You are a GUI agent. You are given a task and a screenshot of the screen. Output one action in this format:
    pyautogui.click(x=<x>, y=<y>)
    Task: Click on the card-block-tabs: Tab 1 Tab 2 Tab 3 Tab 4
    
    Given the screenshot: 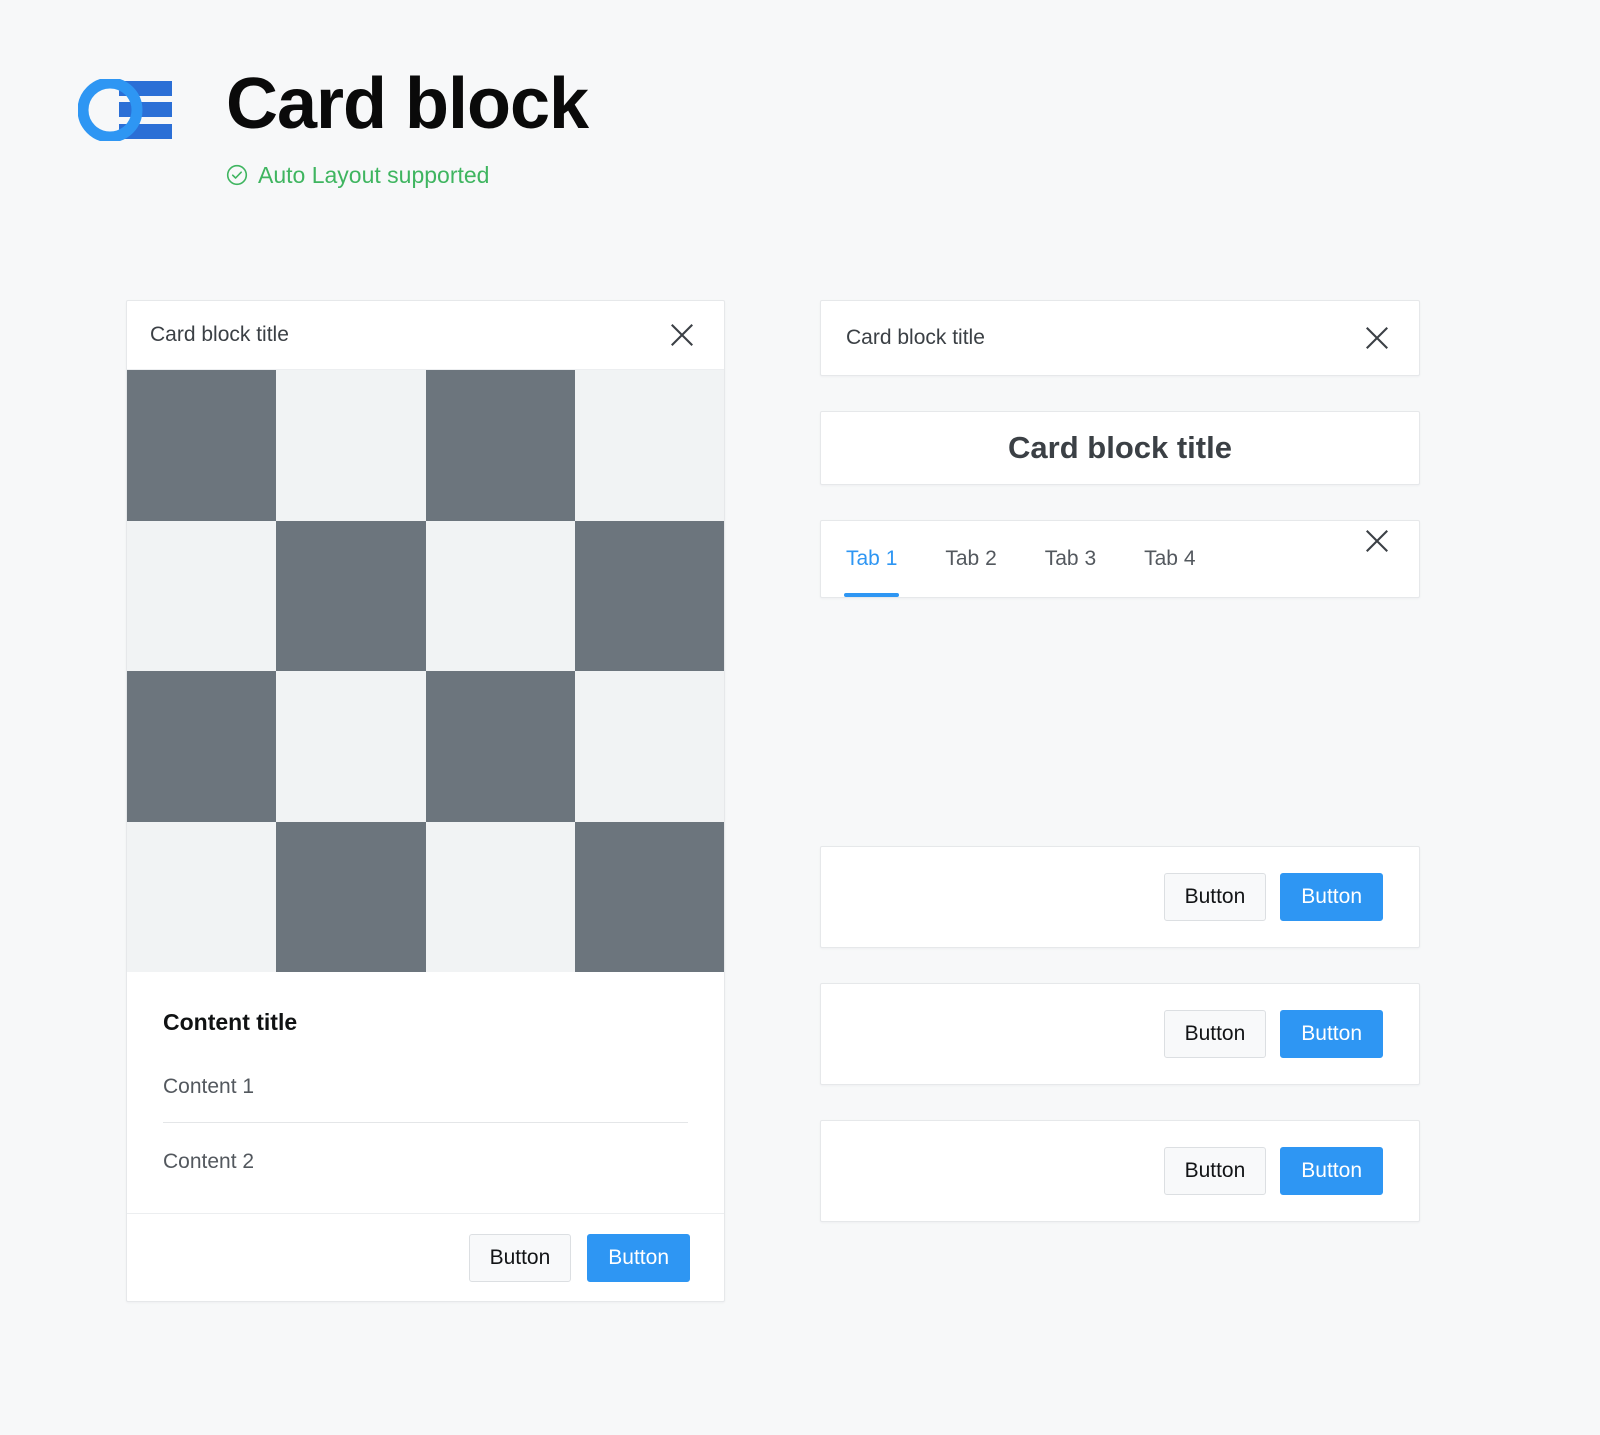 What is the action you would take?
    pyautogui.click(x=1120, y=559)
    